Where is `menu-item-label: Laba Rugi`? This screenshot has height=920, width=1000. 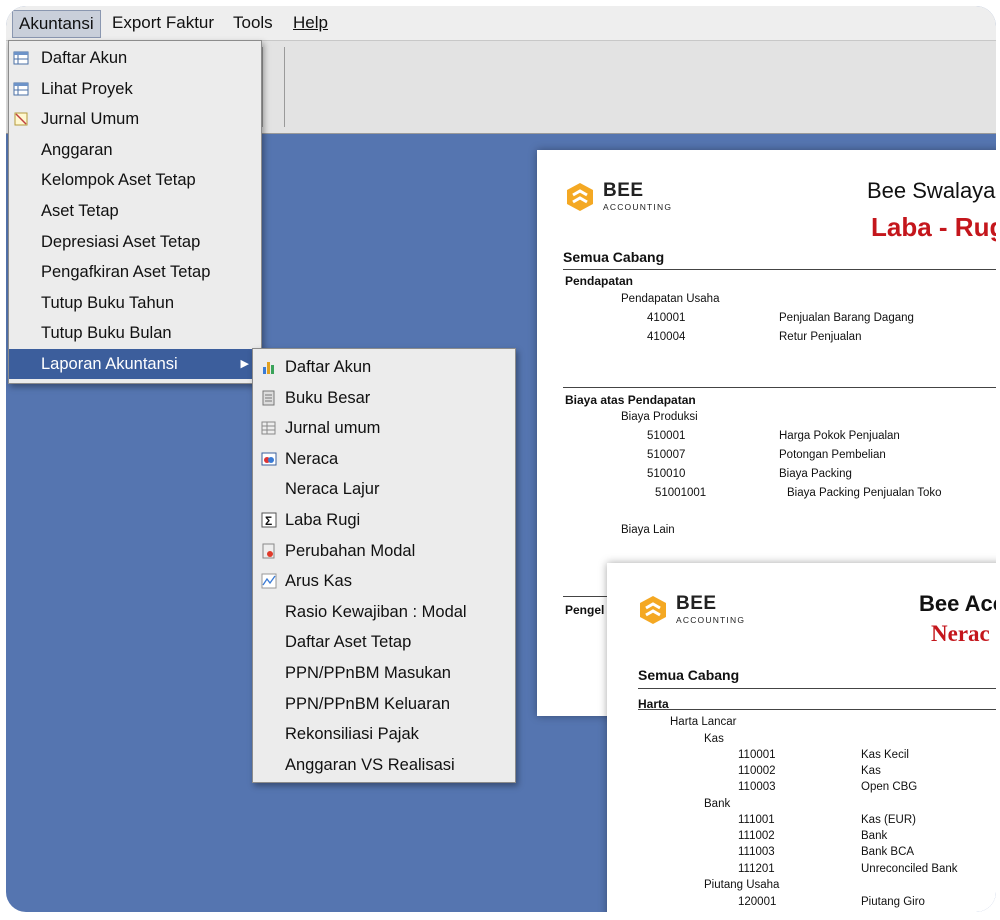 menu-item-label: Laba Rugi is located at coordinates (323, 520).